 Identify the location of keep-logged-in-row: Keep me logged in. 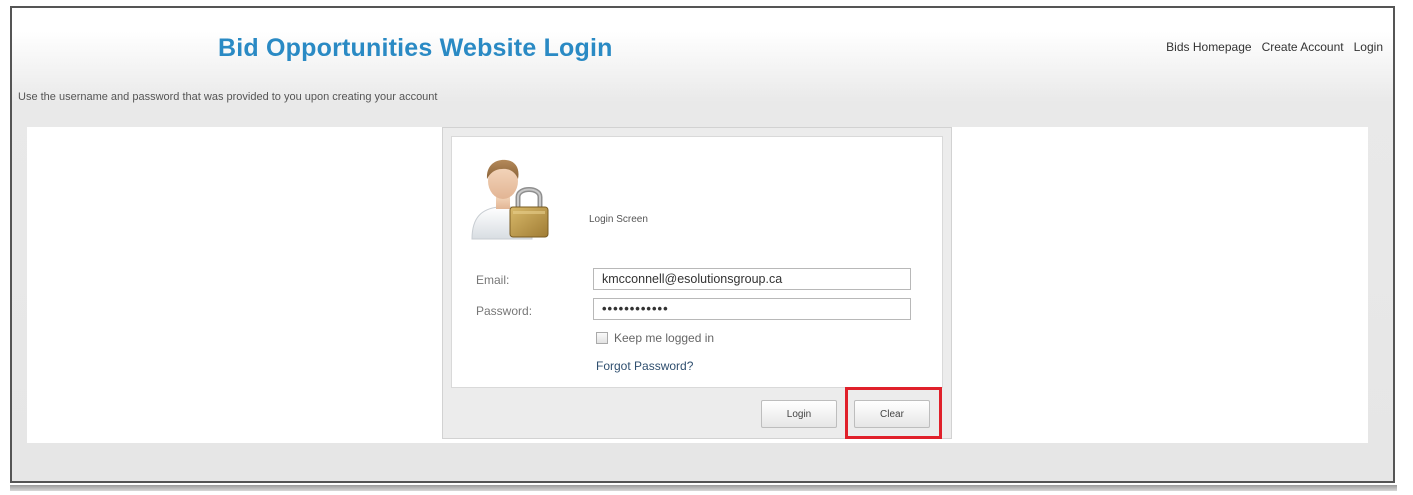
(655, 338).